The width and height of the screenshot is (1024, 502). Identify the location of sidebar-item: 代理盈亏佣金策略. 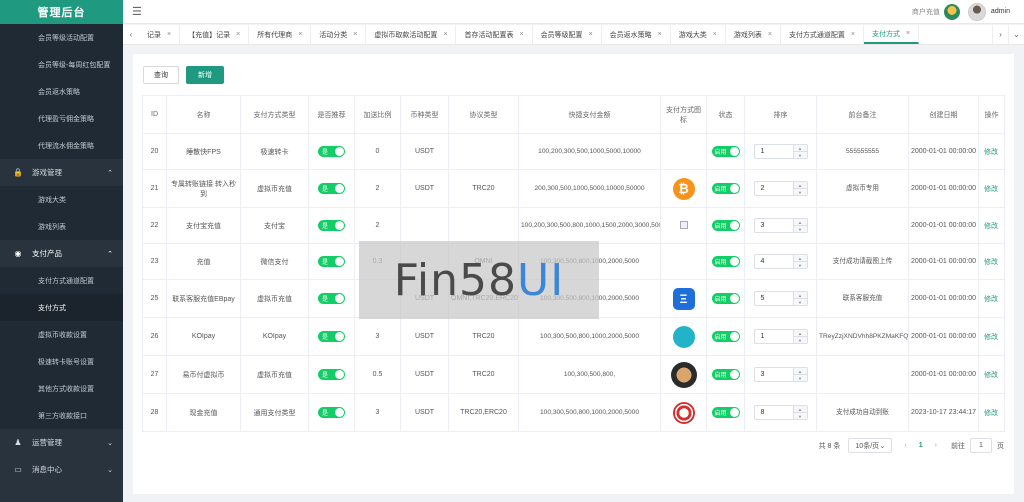
(61, 118).